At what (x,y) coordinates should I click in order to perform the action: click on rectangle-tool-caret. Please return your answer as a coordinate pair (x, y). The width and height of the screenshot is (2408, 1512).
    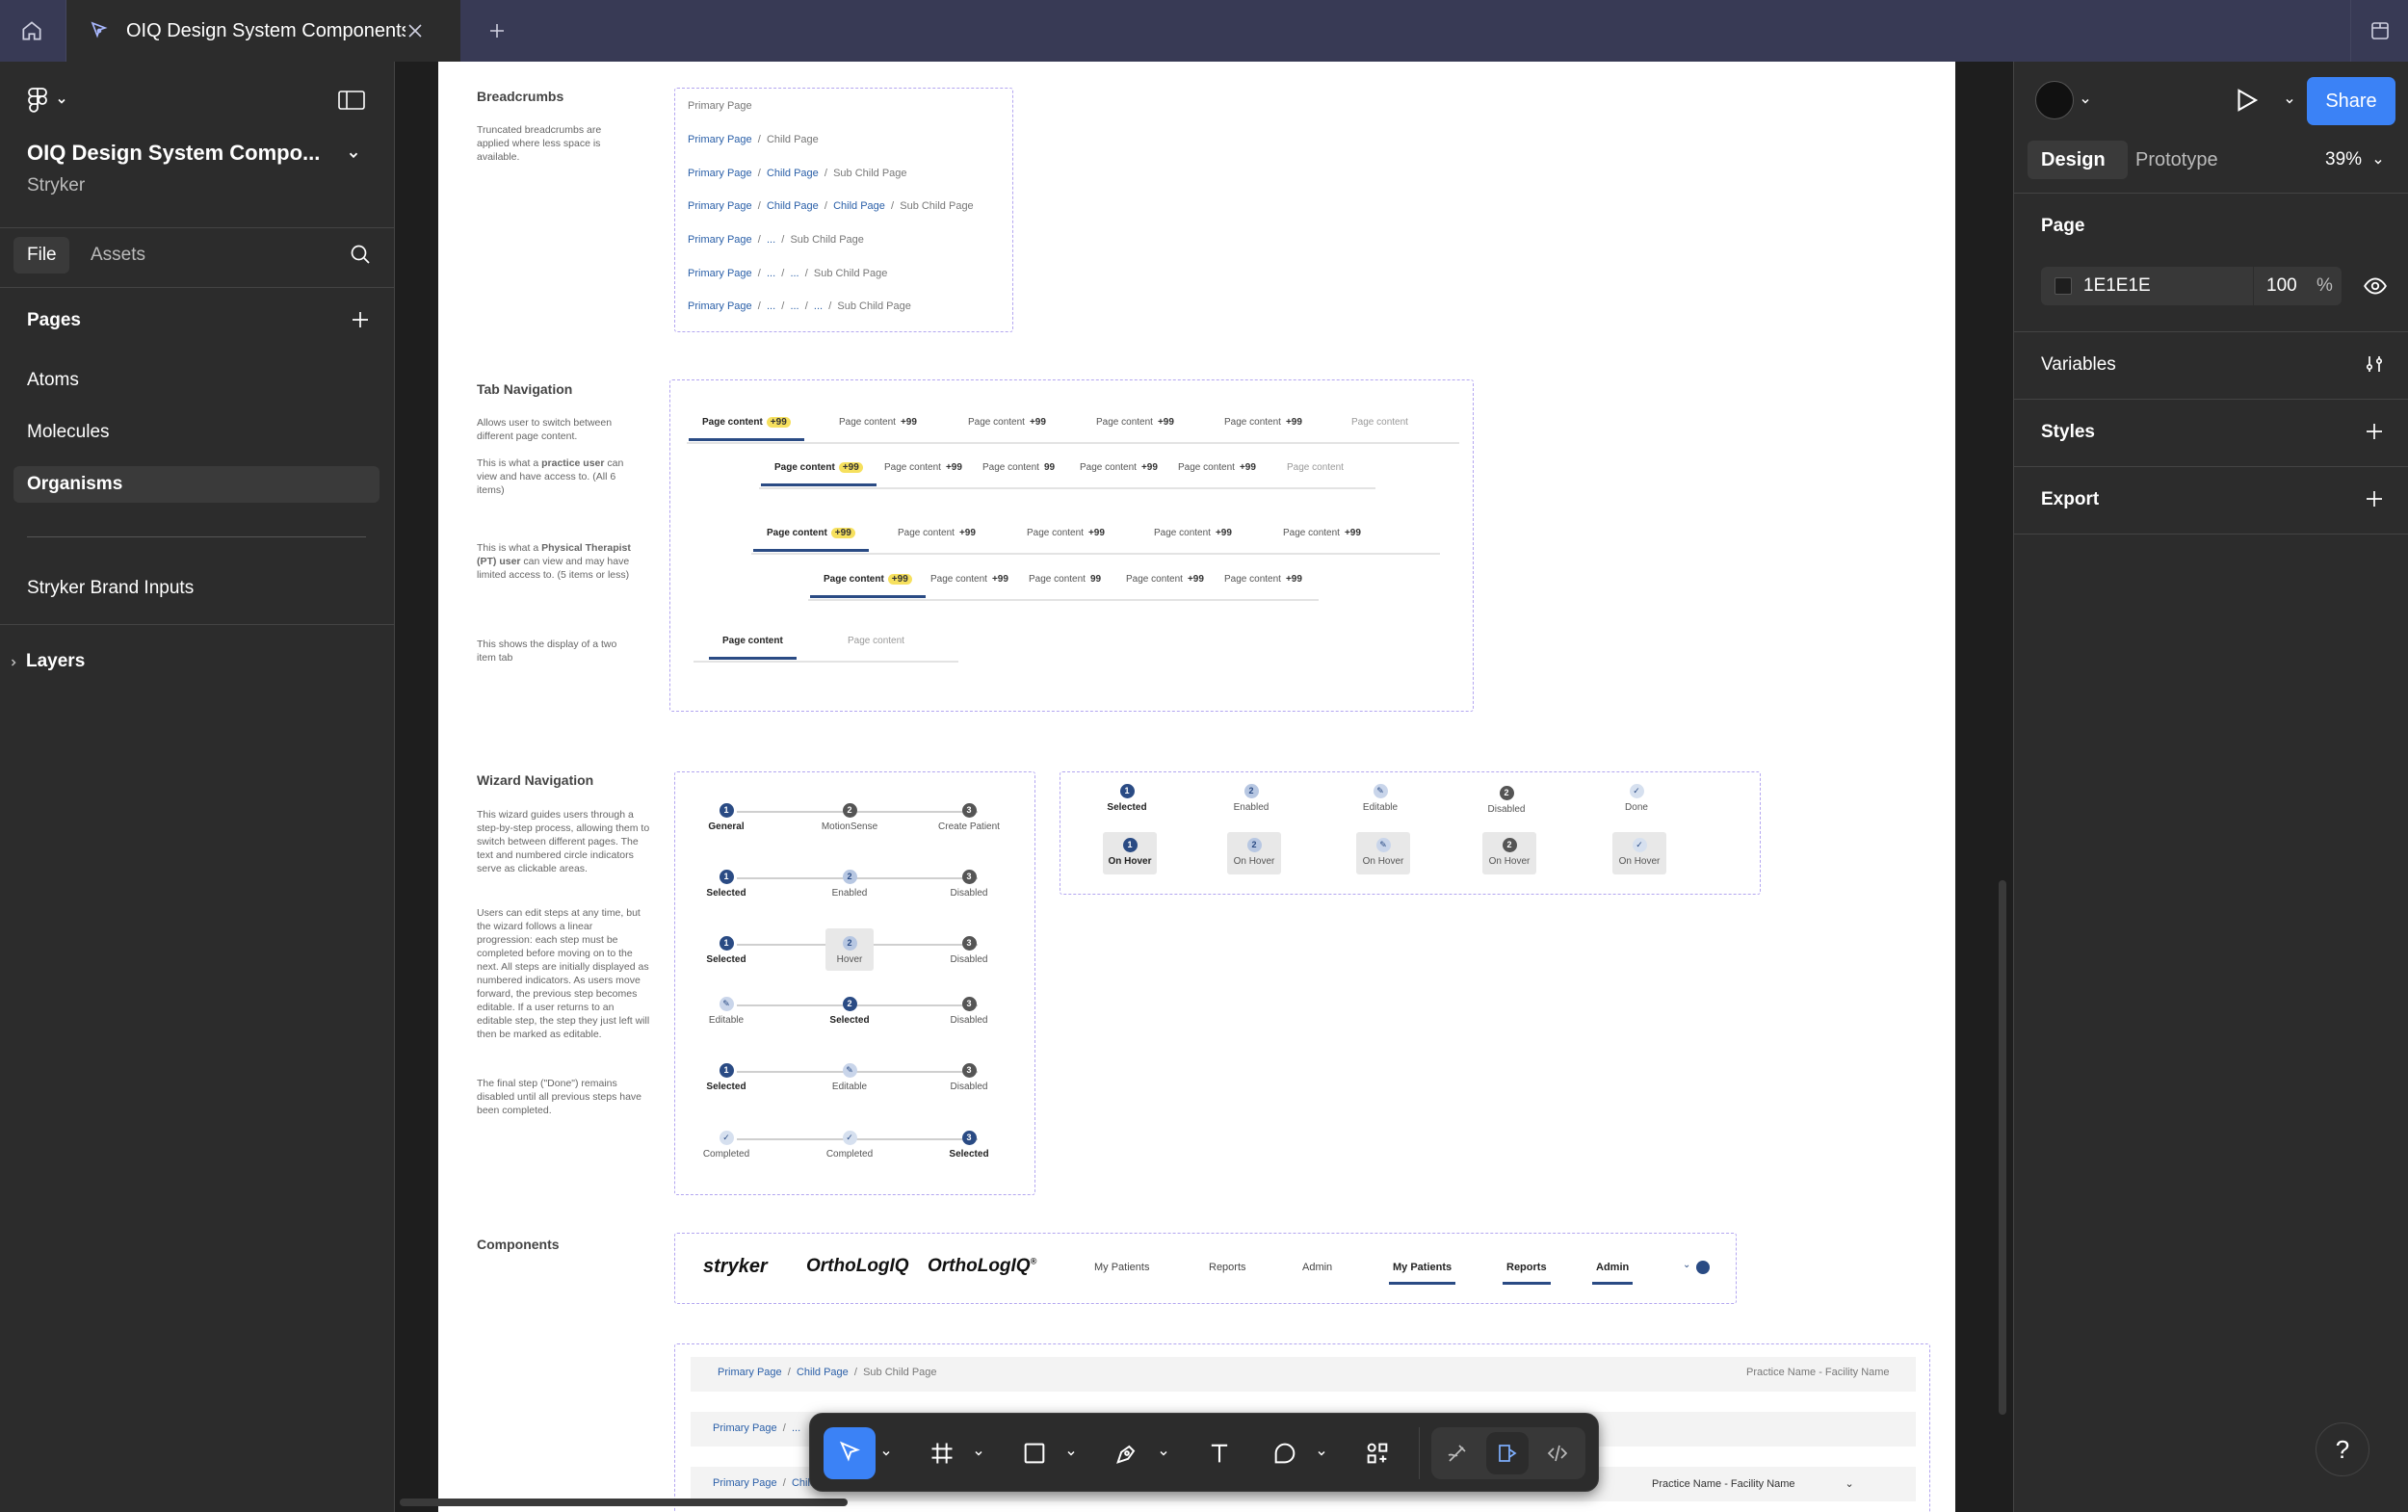
    Looking at the image, I should click on (1071, 1453).